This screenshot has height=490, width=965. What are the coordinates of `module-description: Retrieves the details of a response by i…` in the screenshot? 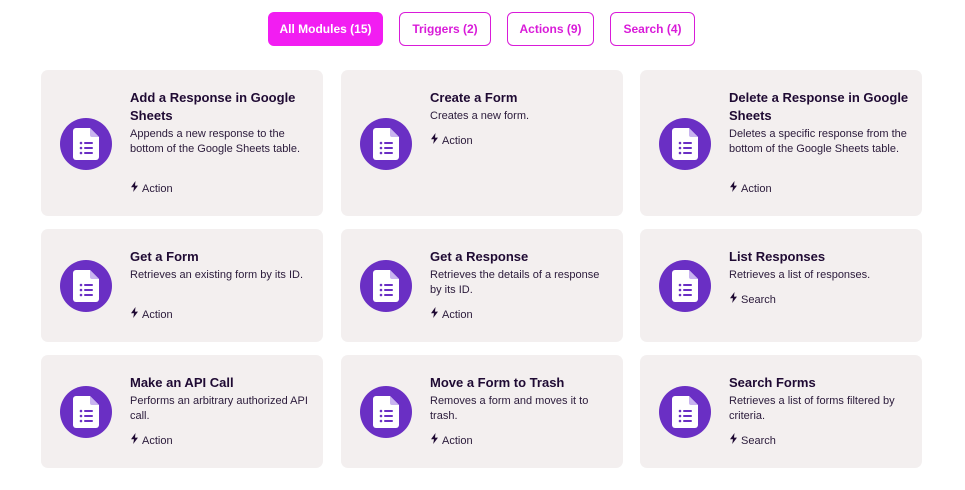 It's located at (515, 282).